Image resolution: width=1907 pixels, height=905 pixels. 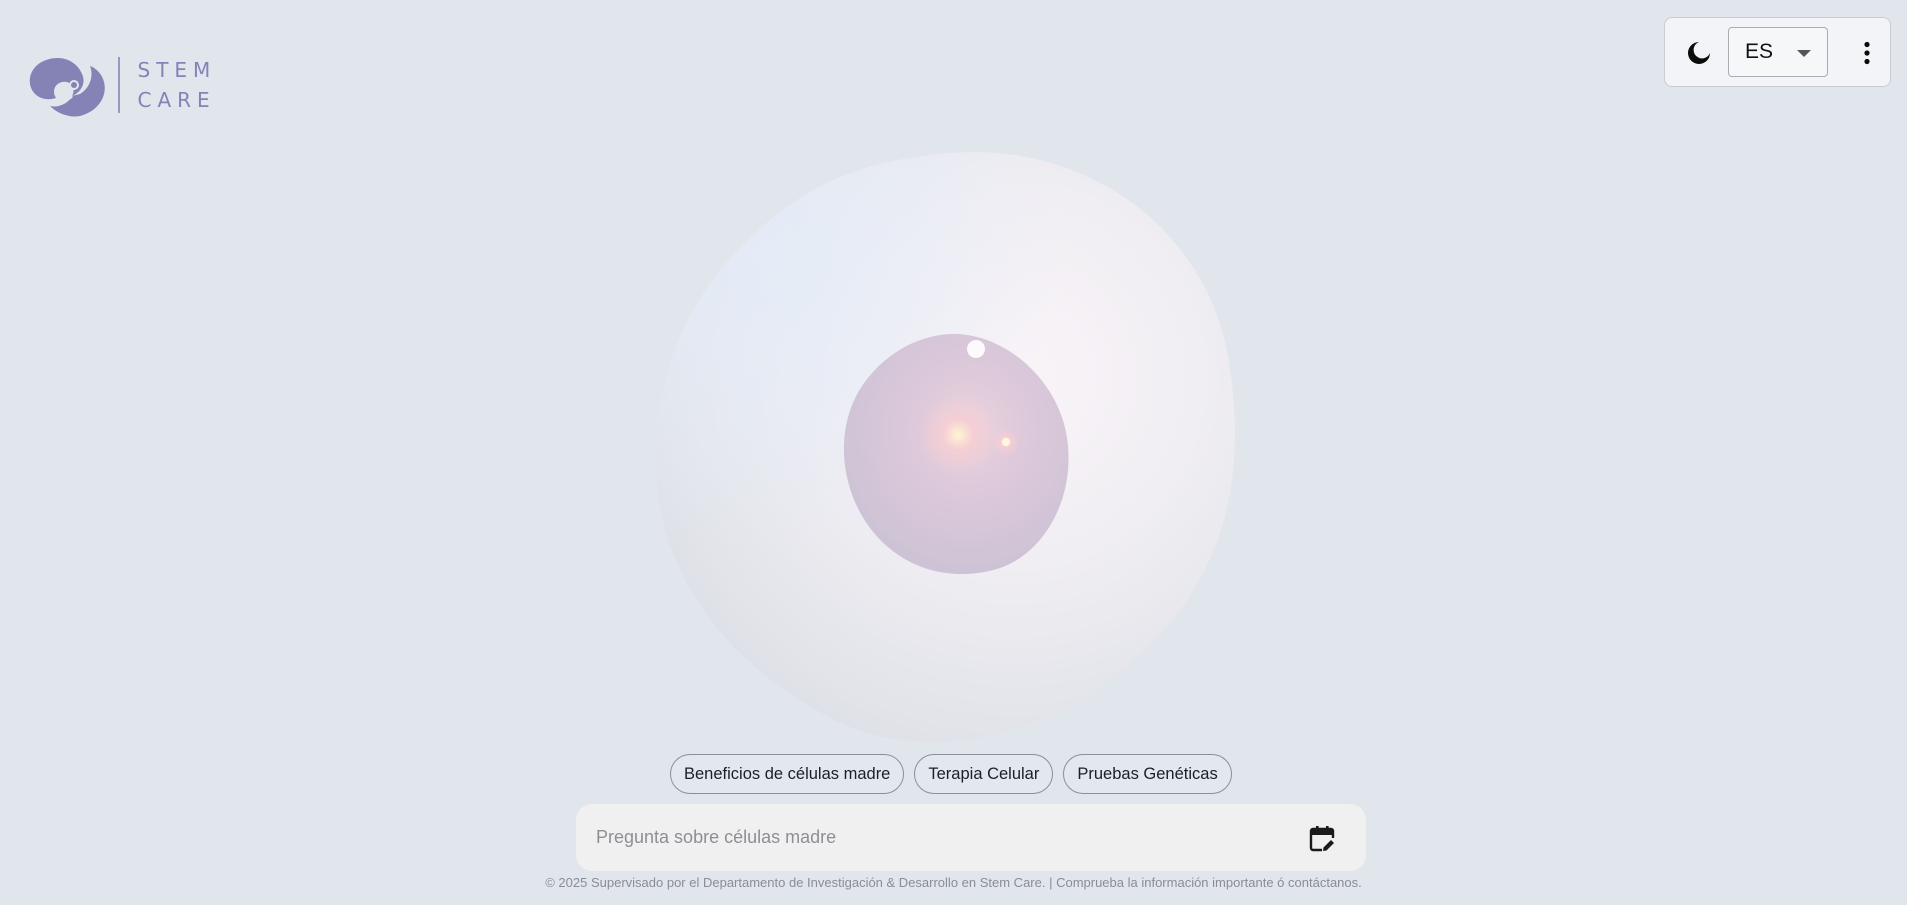 I want to click on moon-icon, so click(x=1699, y=53).